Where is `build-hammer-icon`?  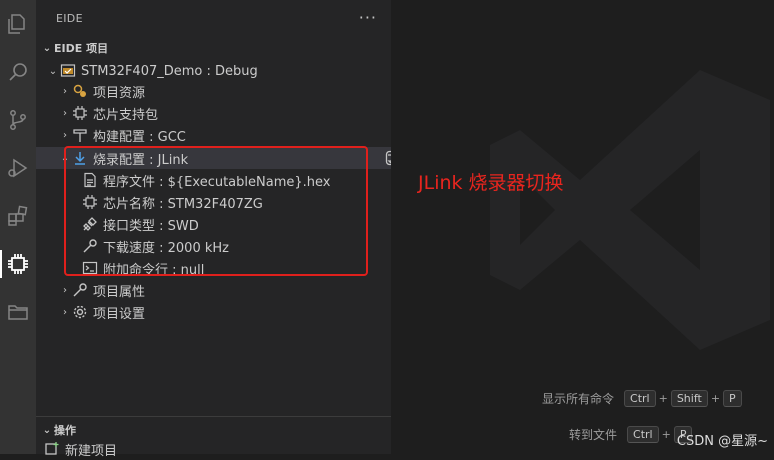
build-hammer-icon is located at coordinates (80, 135).